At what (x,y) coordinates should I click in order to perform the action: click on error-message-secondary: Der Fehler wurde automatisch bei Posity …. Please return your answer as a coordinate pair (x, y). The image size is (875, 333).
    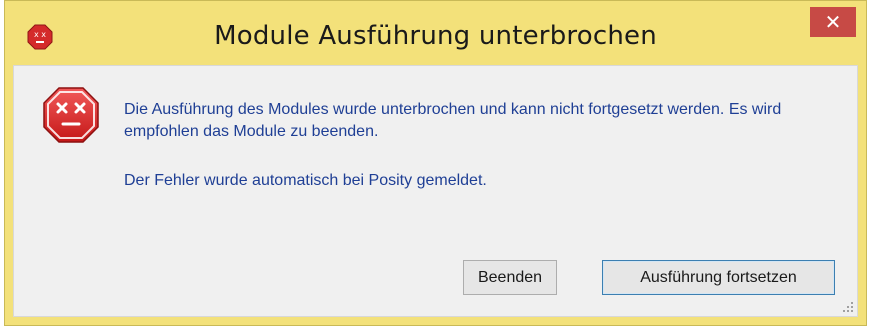
    Looking at the image, I should click on (305, 180).